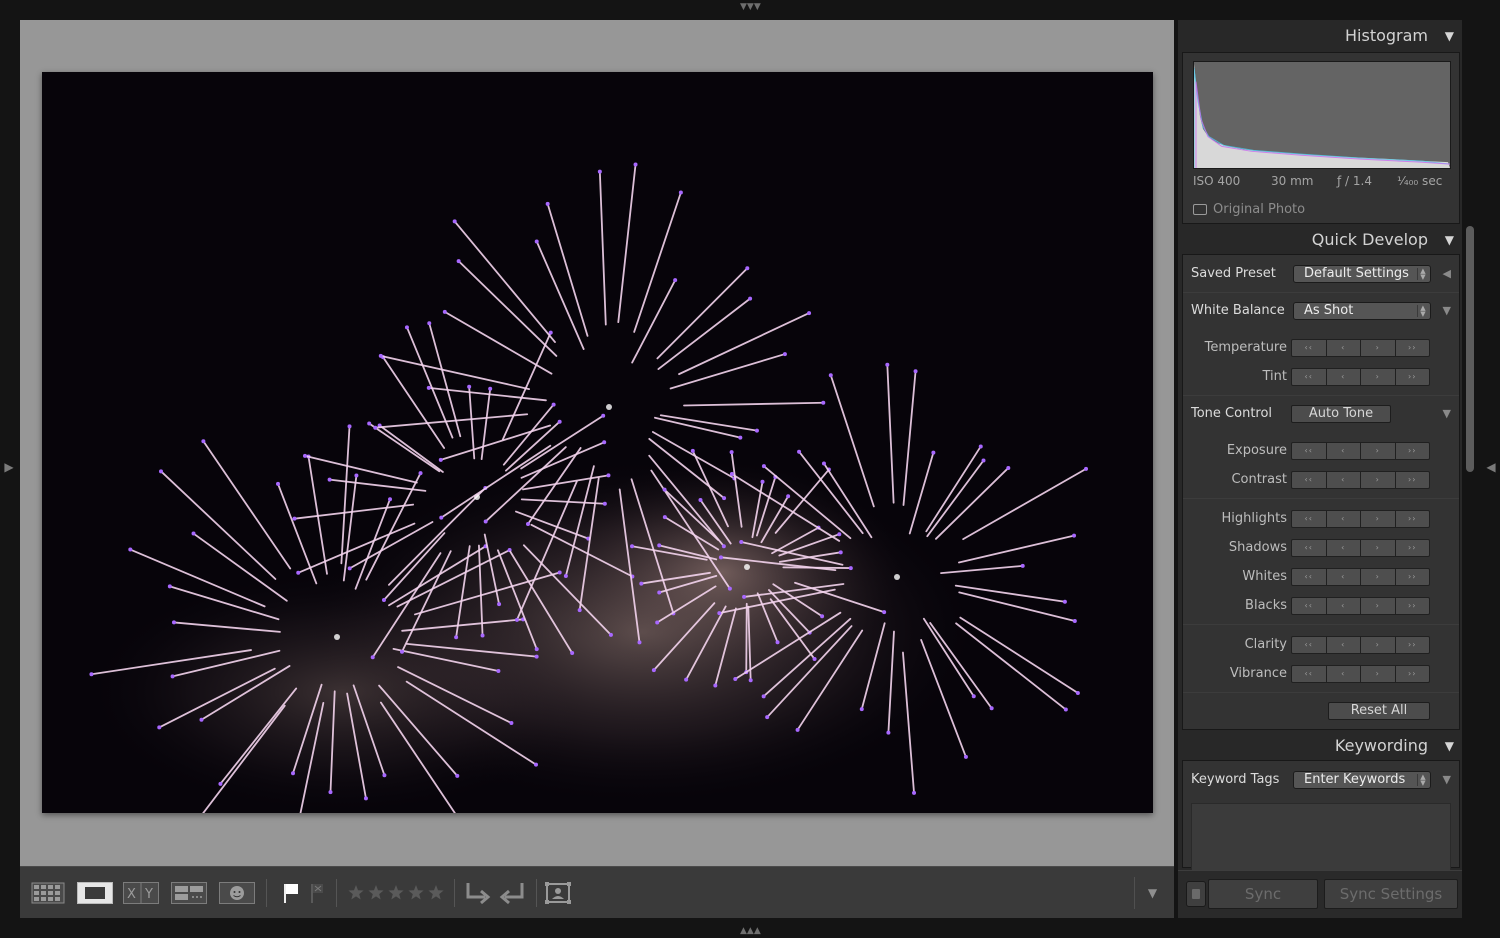  What do you see at coordinates (1379, 711) in the screenshot?
I see `reset-all-button: Reset All` at bounding box center [1379, 711].